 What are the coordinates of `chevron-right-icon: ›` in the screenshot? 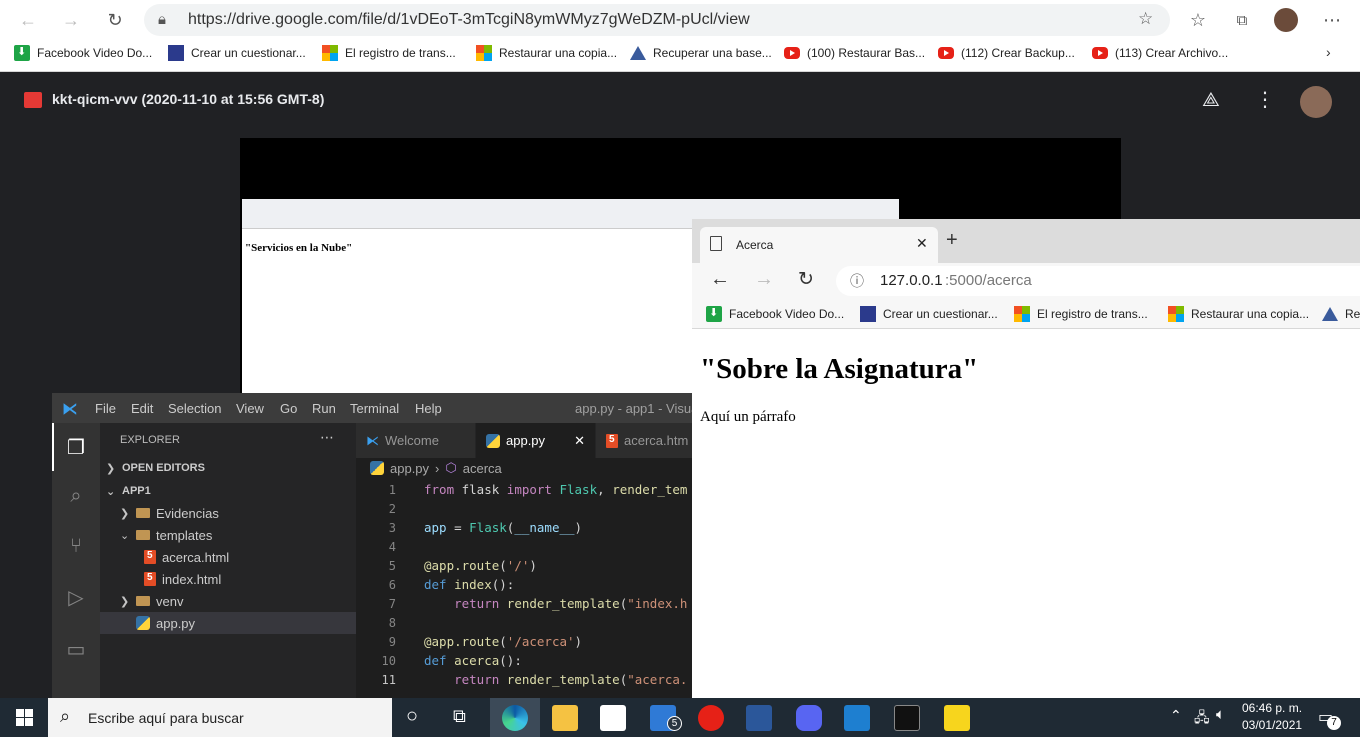 It's located at (1328, 52).